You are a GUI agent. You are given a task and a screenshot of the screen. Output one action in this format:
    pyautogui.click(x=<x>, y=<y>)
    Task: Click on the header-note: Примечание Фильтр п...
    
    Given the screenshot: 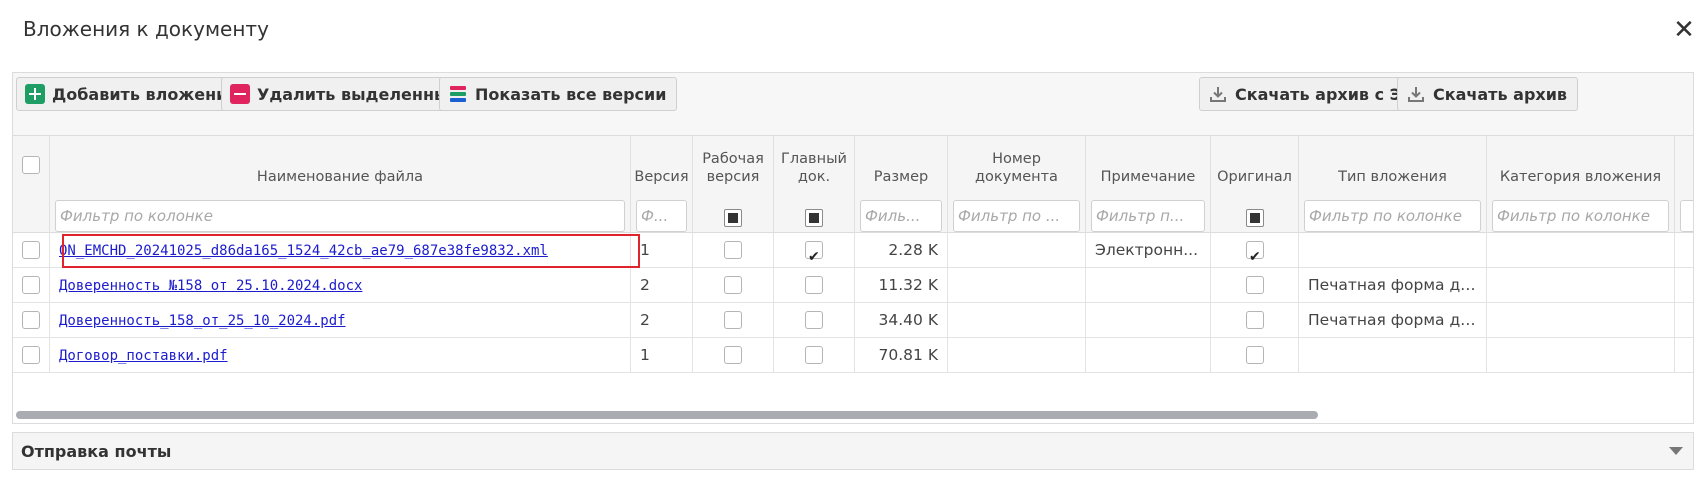 What is the action you would take?
    pyautogui.click(x=1148, y=184)
    